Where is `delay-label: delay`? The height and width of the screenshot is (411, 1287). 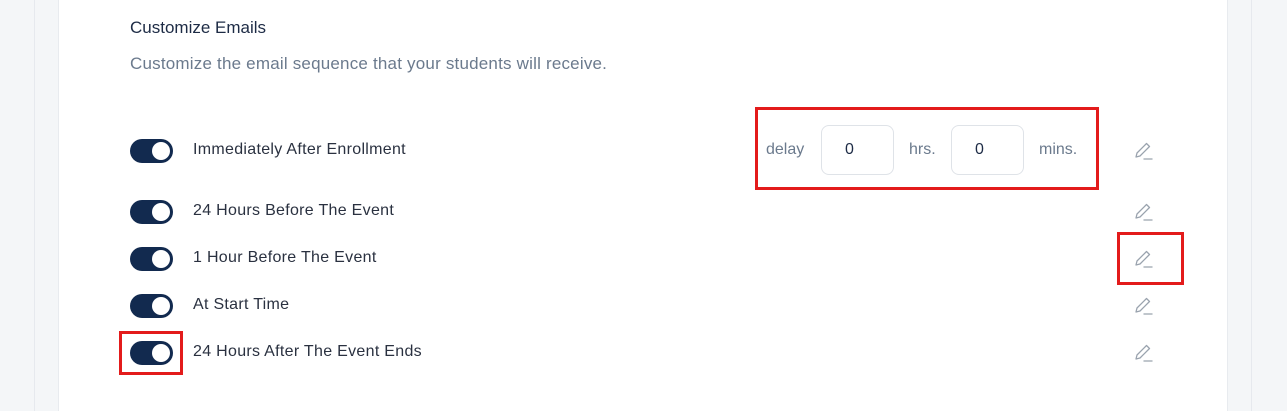
delay-label: delay is located at coordinates (785, 149).